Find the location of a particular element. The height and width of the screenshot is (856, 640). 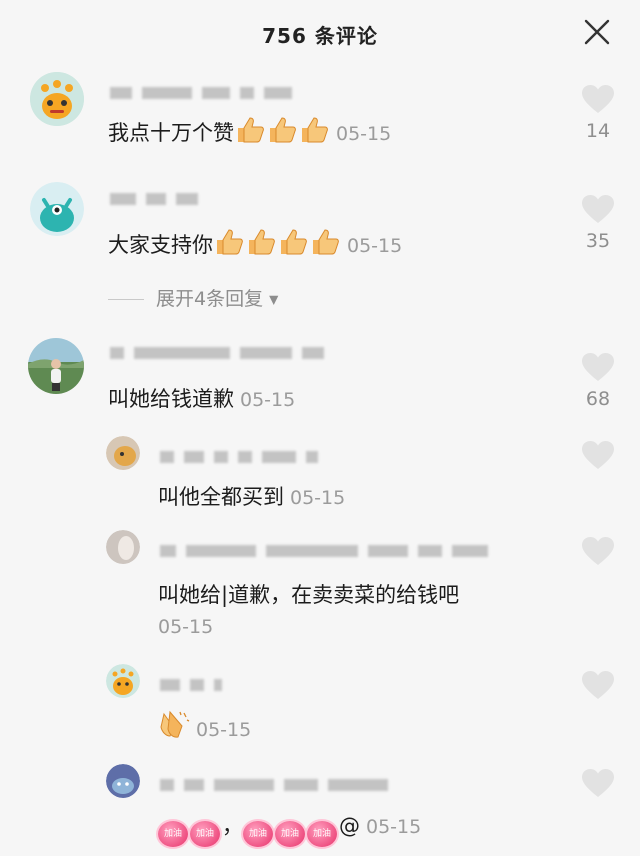

header: 756 条评论 is located at coordinates (320, 32).